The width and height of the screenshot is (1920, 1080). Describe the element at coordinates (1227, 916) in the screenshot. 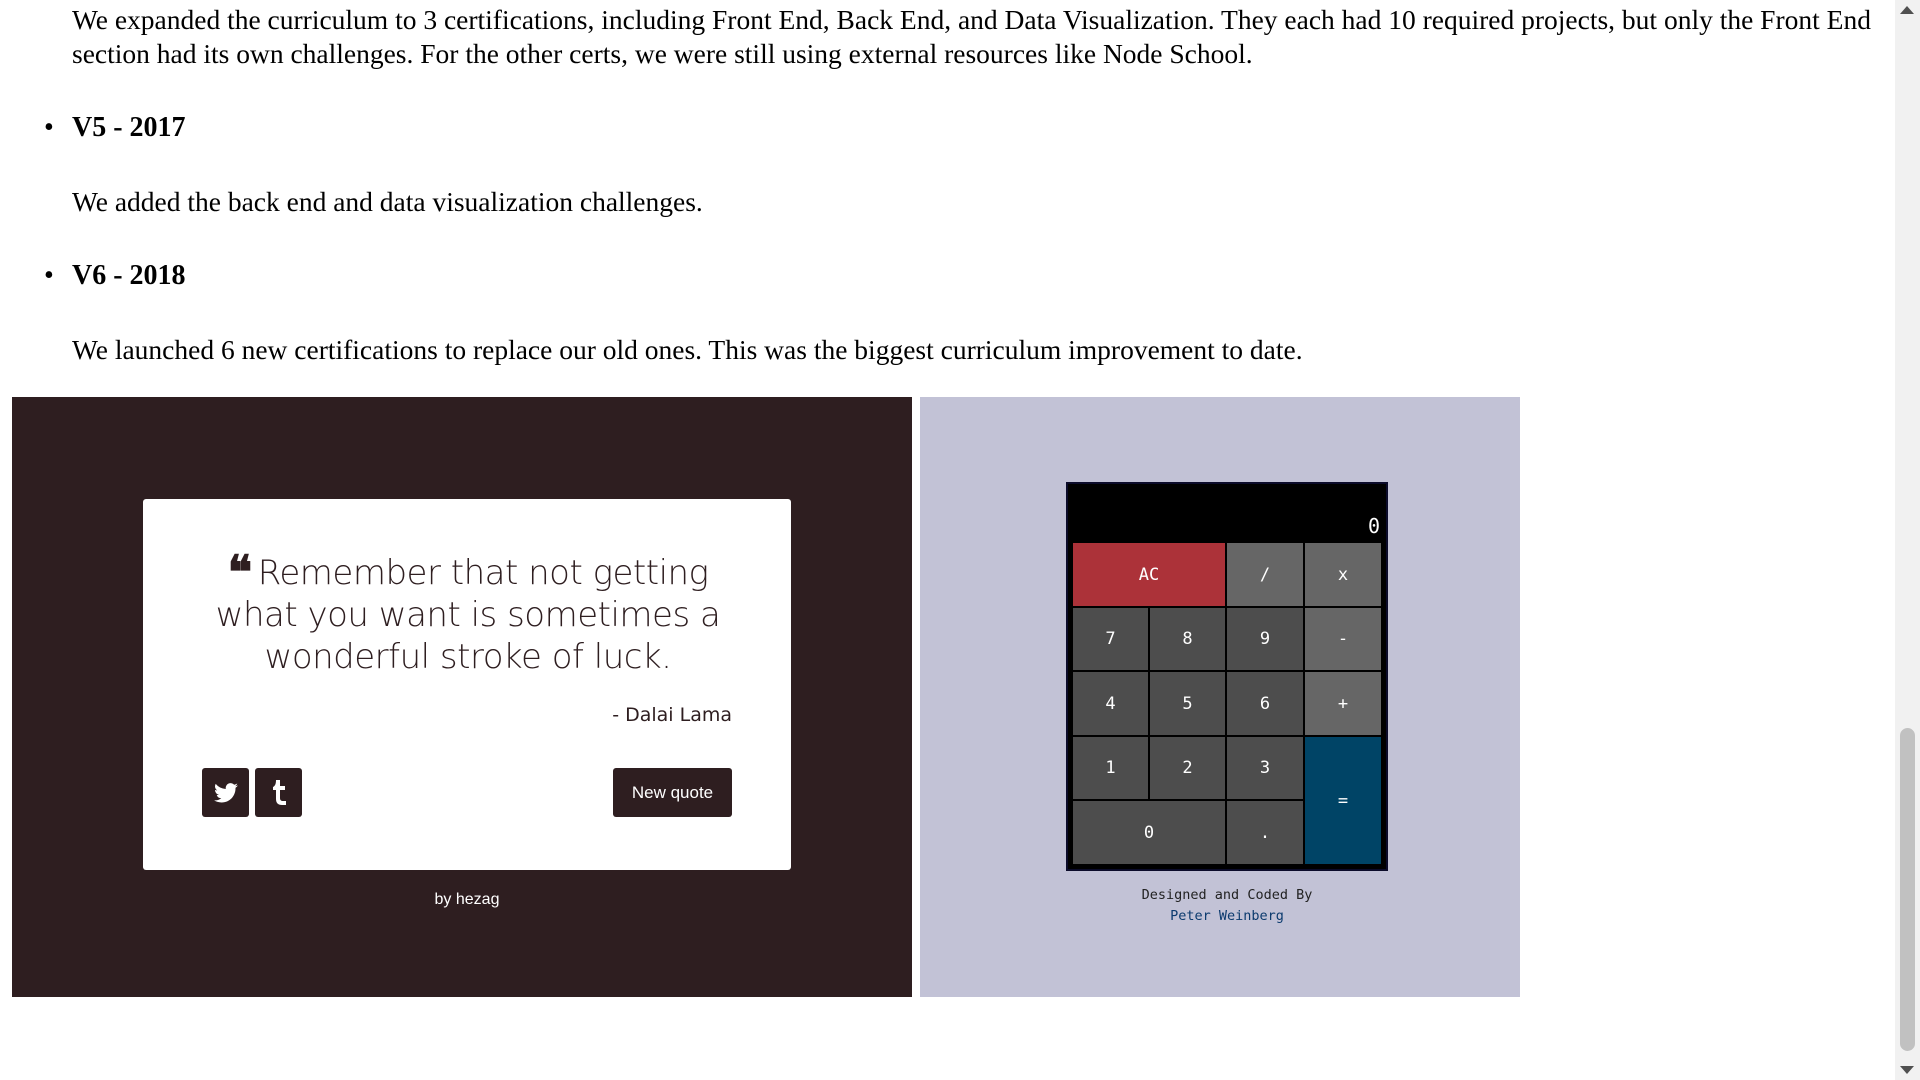

I see `credit-author-link: Peter Weinberg` at that location.